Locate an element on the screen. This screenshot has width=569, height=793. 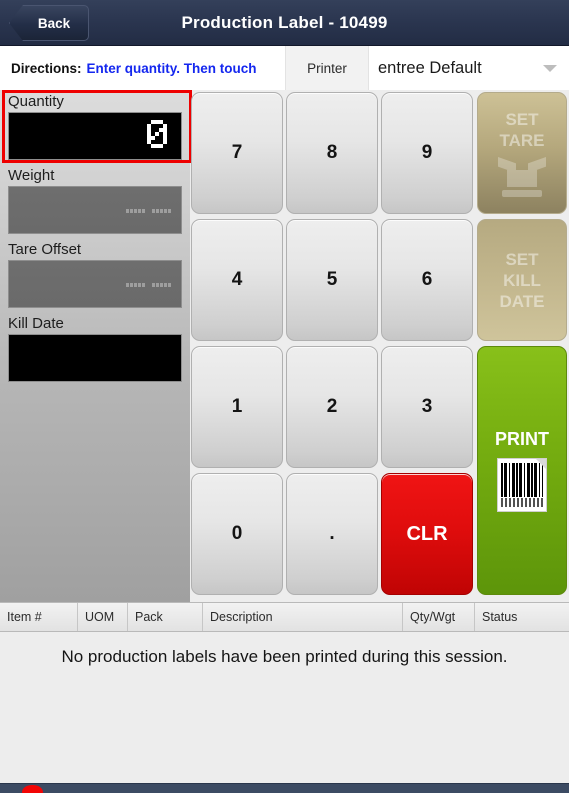
weight-field-group: Weight is located at coordinates (95, 200).